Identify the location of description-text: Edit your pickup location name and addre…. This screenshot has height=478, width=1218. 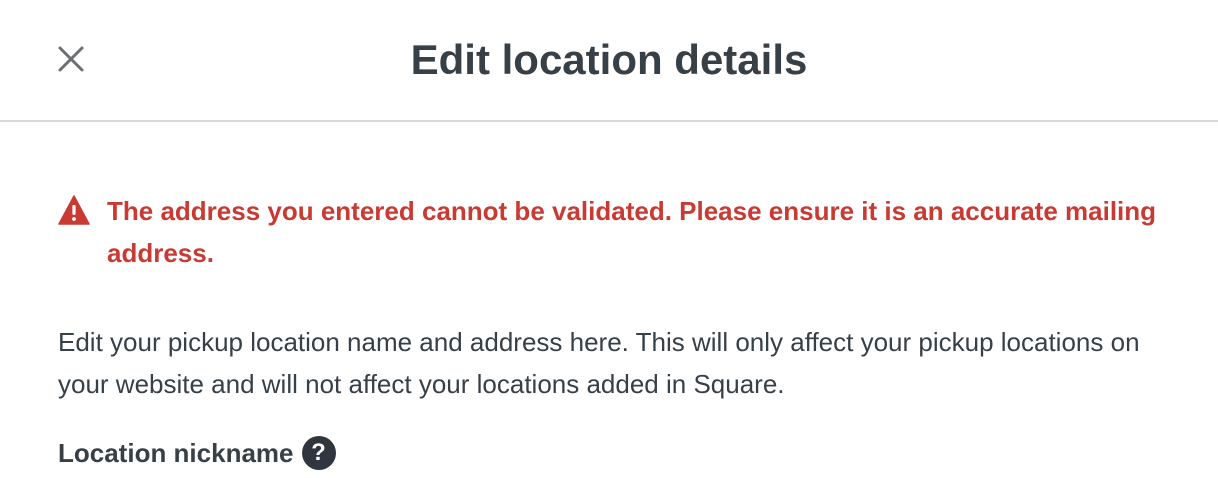
(599, 363).